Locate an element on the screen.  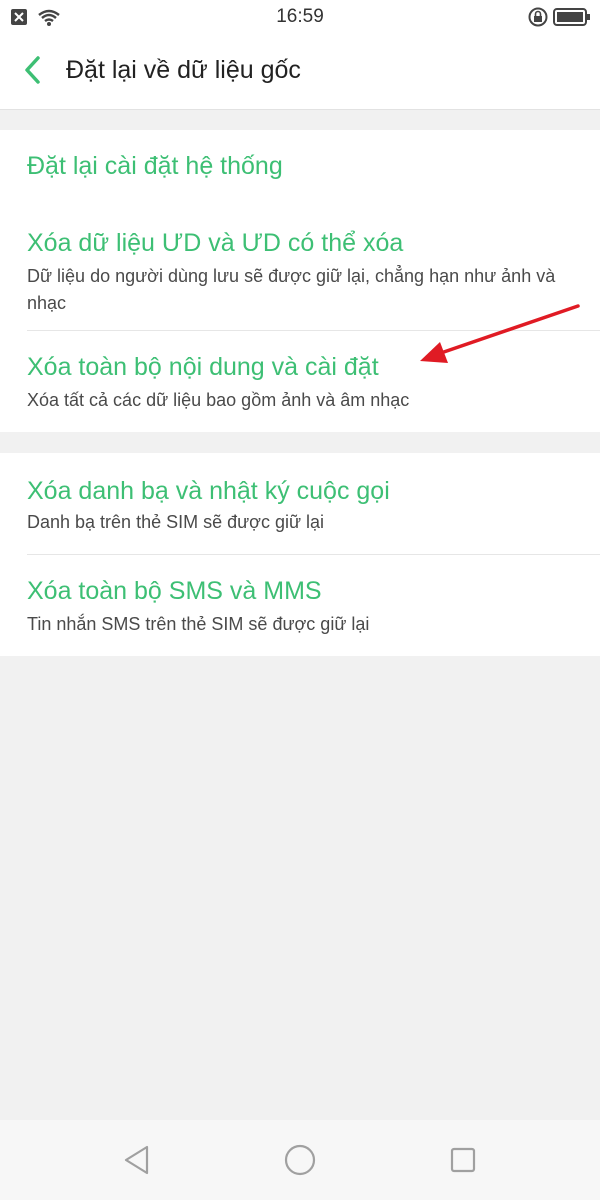
item-label: Xóa danh bạ và nhật ký cuộc gọi is located at coordinates (208, 491).